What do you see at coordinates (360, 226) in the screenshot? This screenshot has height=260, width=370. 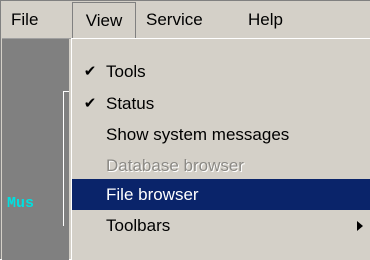 I see `submenu-arrow-icon` at bounding box center [360, 226].